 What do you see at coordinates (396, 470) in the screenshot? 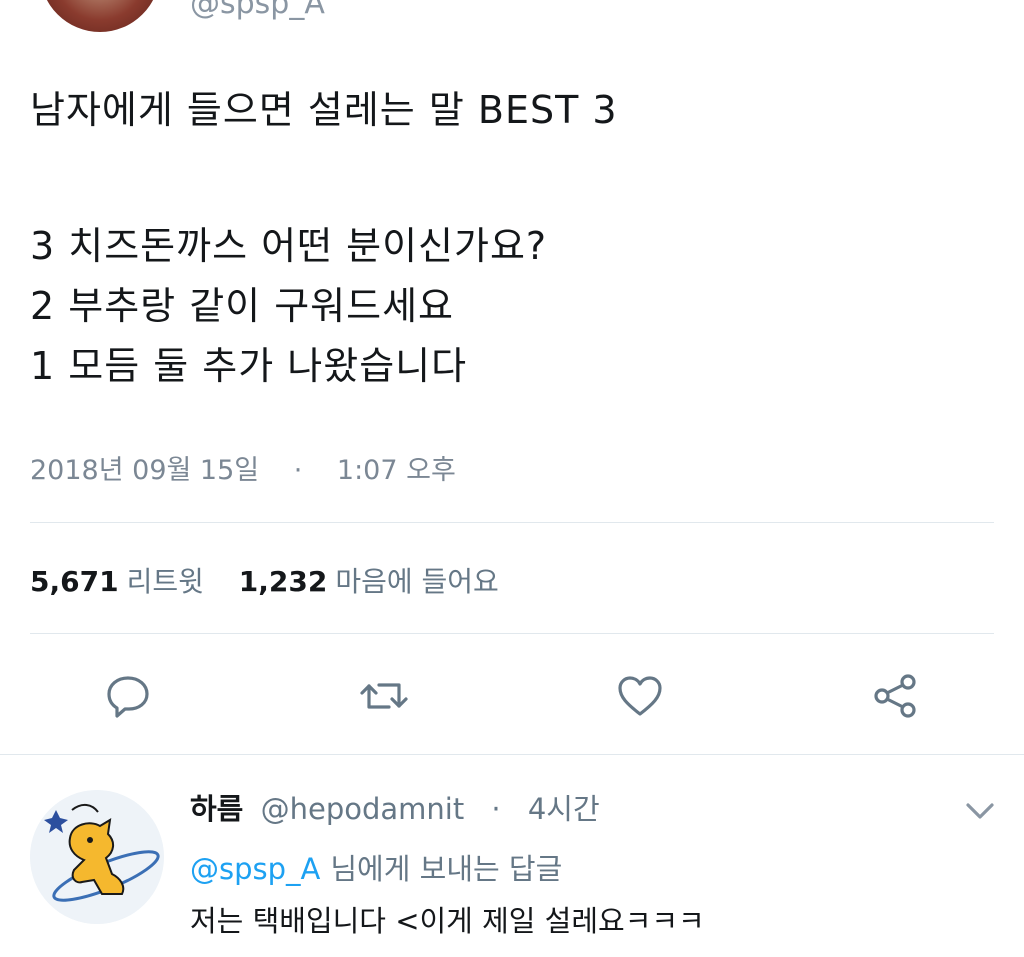
I see `tweet-time: 1:07 오후` at bounding box center [396, 470].